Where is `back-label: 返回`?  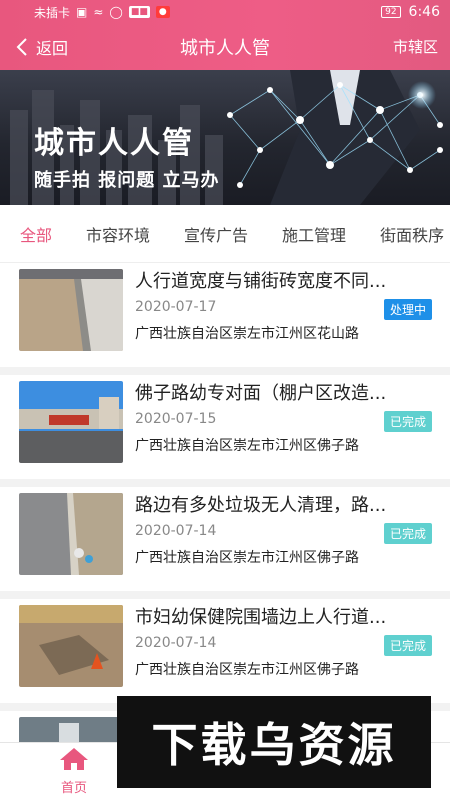 back-label: 返回 is located at coordinates (52, 48).